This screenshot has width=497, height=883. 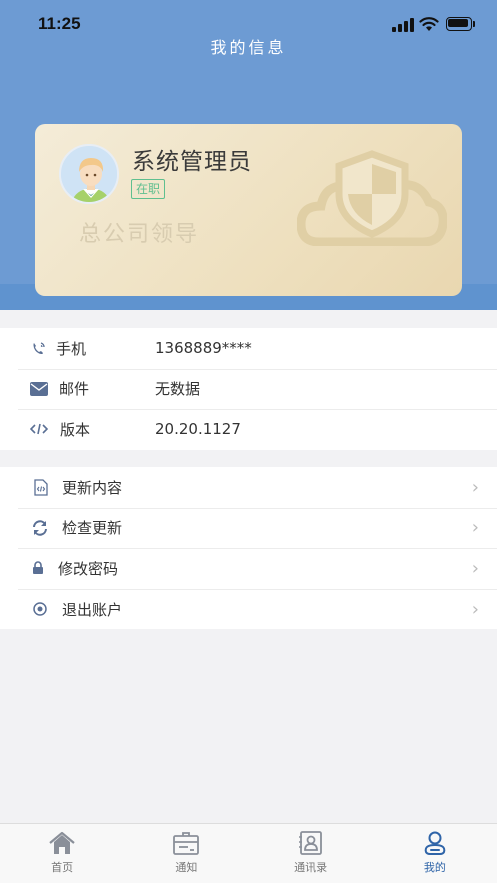 What do you see at coordinates (62, 867) in the screenshot?
I see `tab-label: 首页` at bounding box center [62, 867].